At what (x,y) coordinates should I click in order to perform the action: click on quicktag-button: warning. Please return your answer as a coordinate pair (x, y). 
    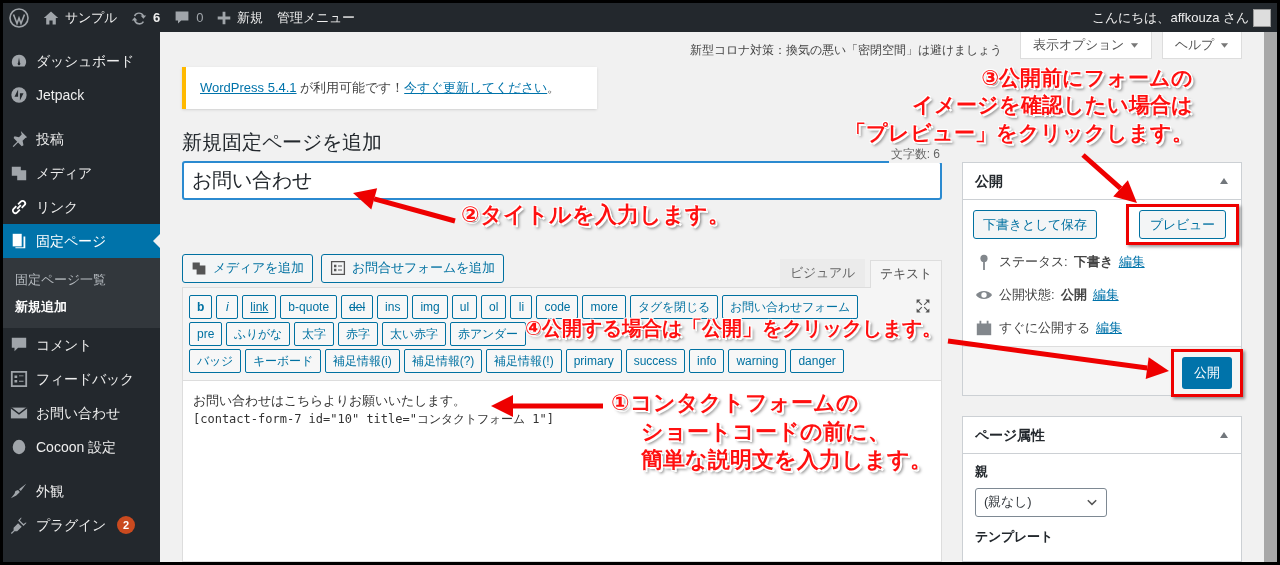
    Looking at the image, I should click on (757, 360).